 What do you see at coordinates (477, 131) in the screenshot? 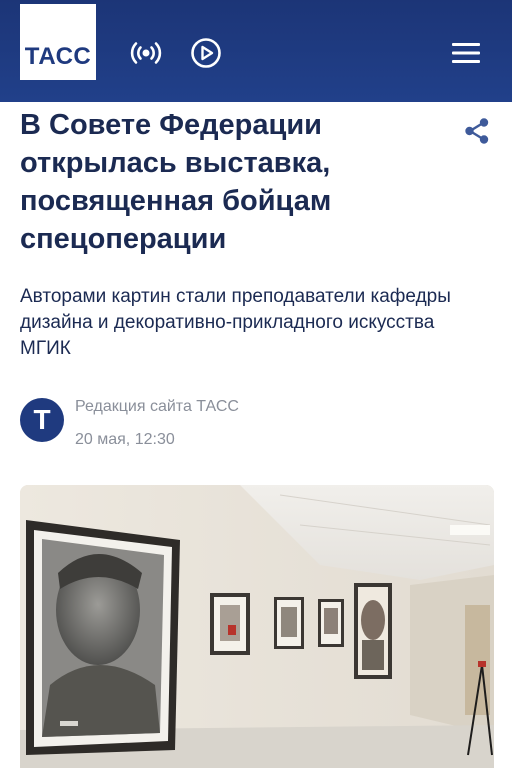
I see `share-icon` at bounding box center [477, 131].